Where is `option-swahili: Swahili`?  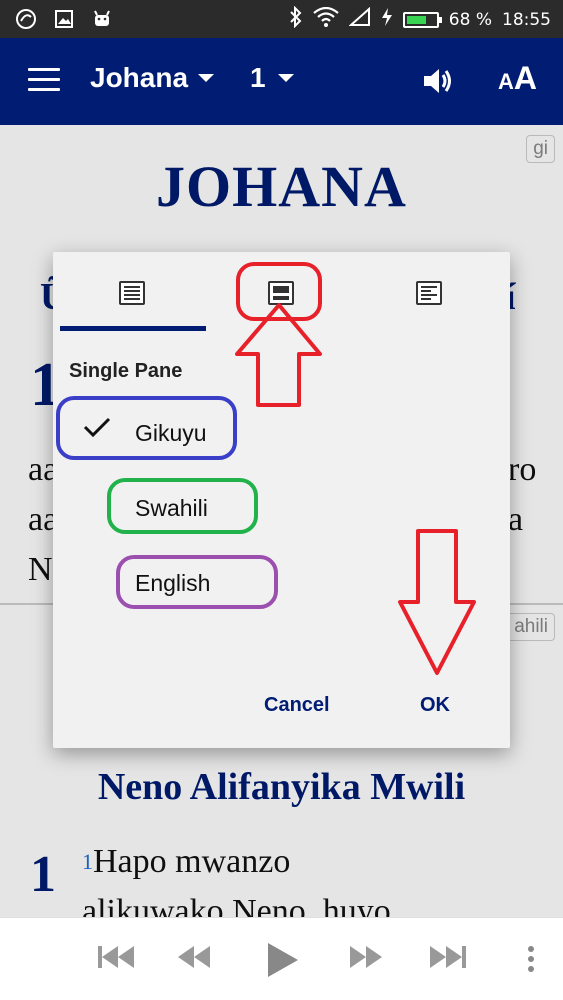
option-swahili: Swahili is located at coordinates (171, 508).